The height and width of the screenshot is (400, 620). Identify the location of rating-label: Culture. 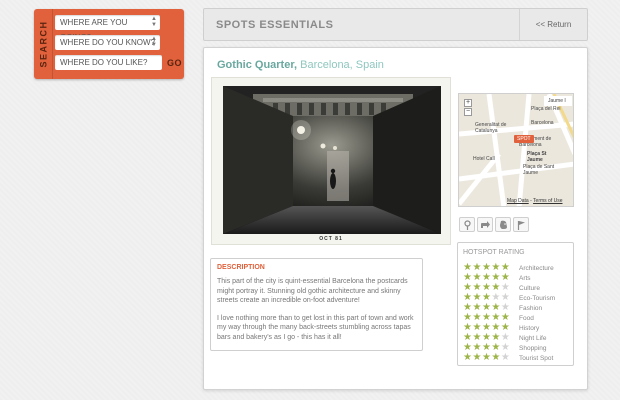
(529, 288).